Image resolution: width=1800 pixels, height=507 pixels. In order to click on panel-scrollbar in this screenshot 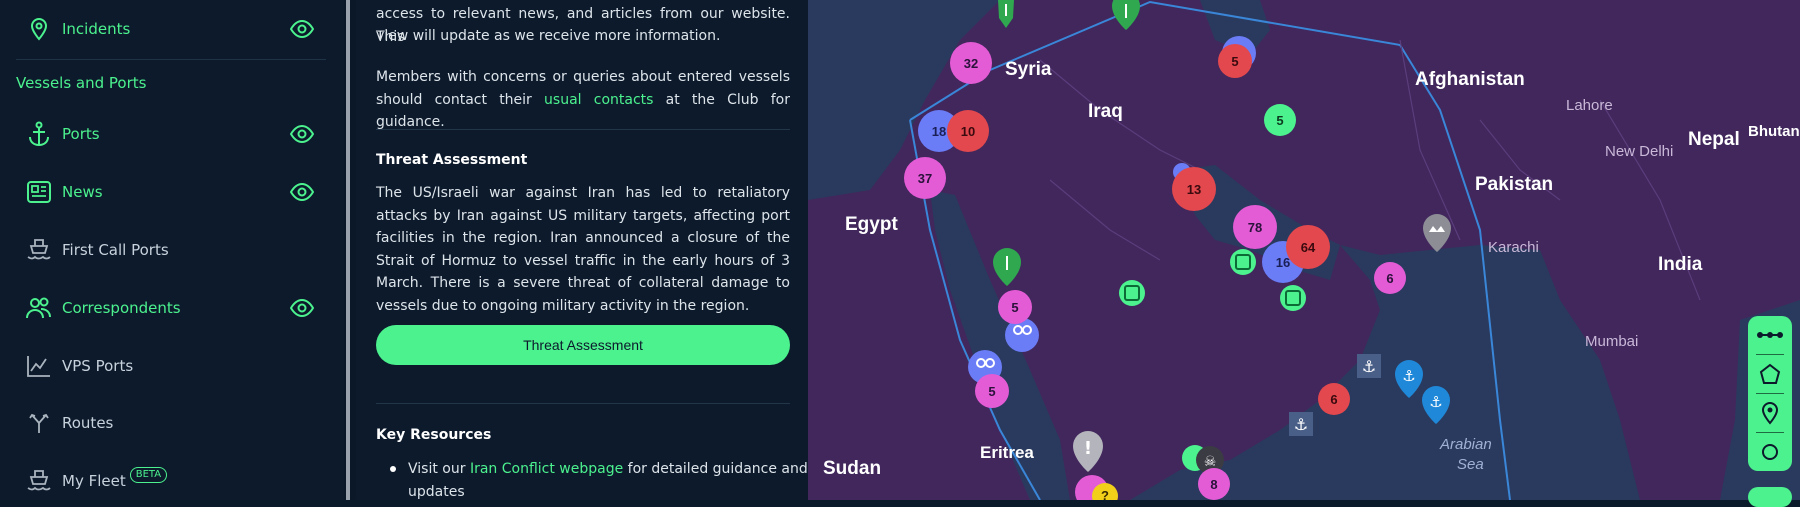, I will do `click(350, 250)`.